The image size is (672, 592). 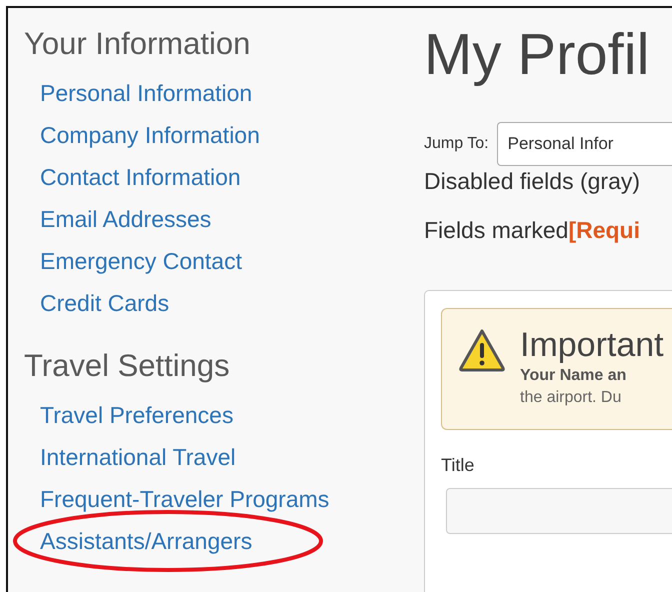 What do you see at coordinates (185, 499) in the screenshot?
I see `sidebar-link: Frequent-Traveler Programs` at bounding box center [185, 499].